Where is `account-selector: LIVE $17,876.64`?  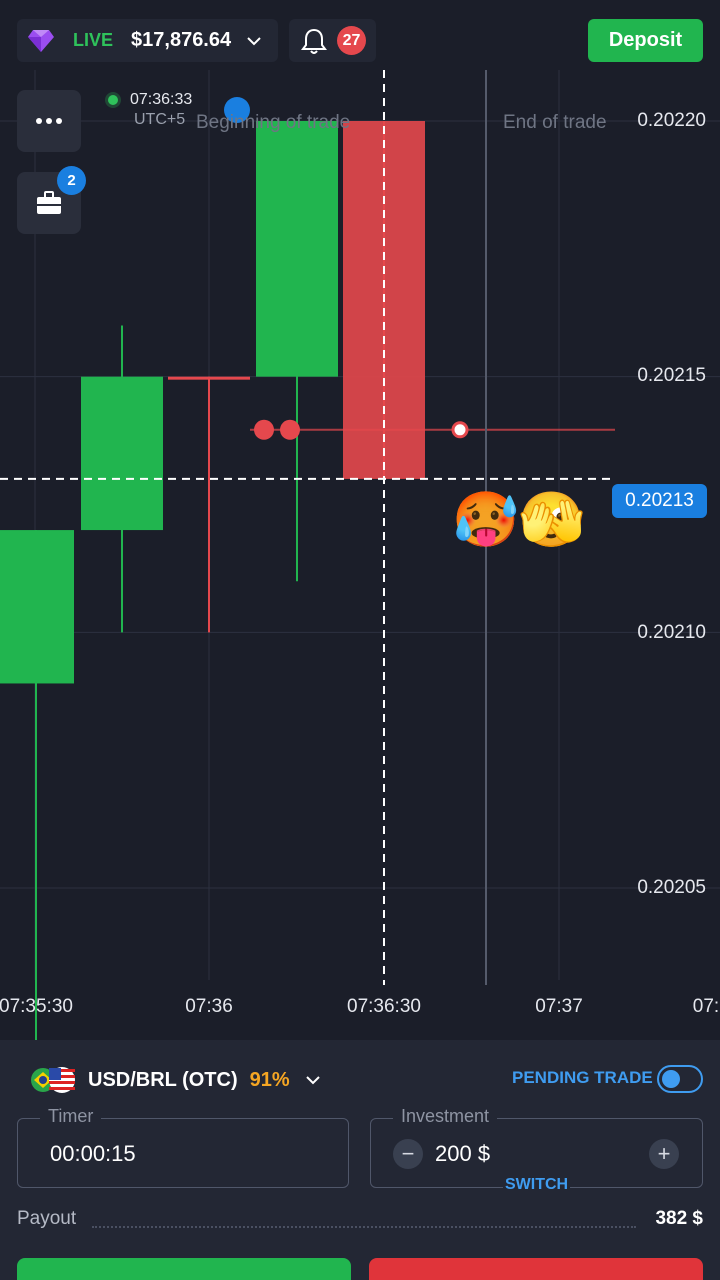
account-selector: LIVE $17,876.64 is located at coordinates (147, 40).